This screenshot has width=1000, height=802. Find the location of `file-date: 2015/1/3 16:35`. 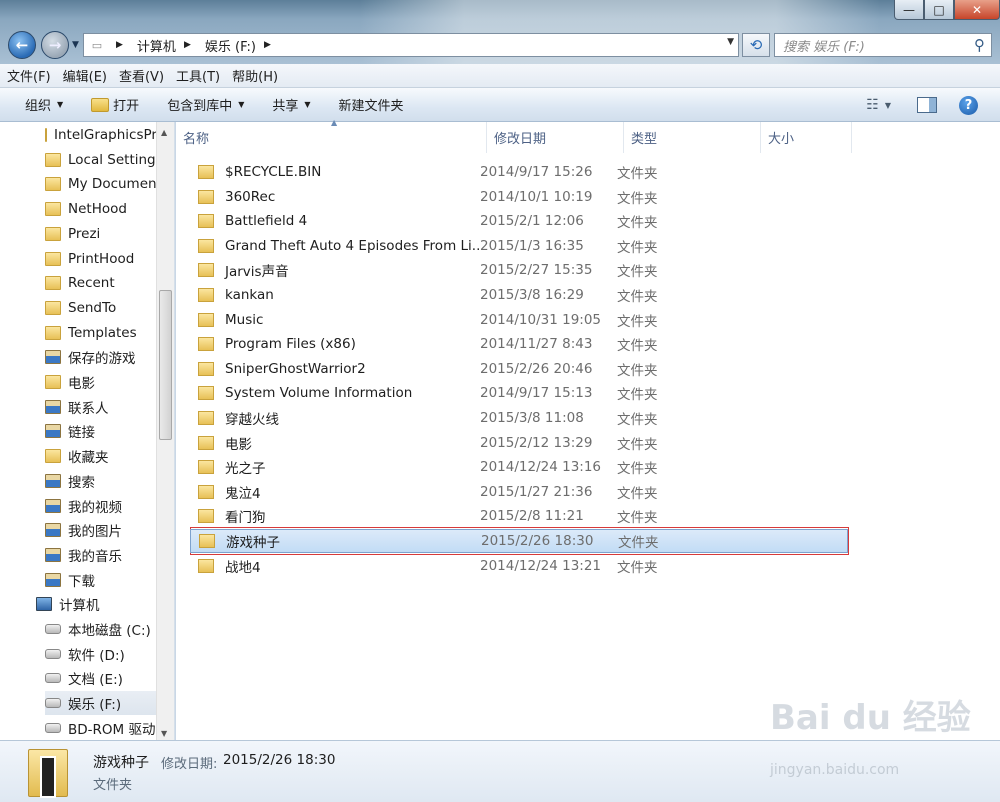

file-date: 2015/1/3 16:35 is located at coordinates (532, 245).